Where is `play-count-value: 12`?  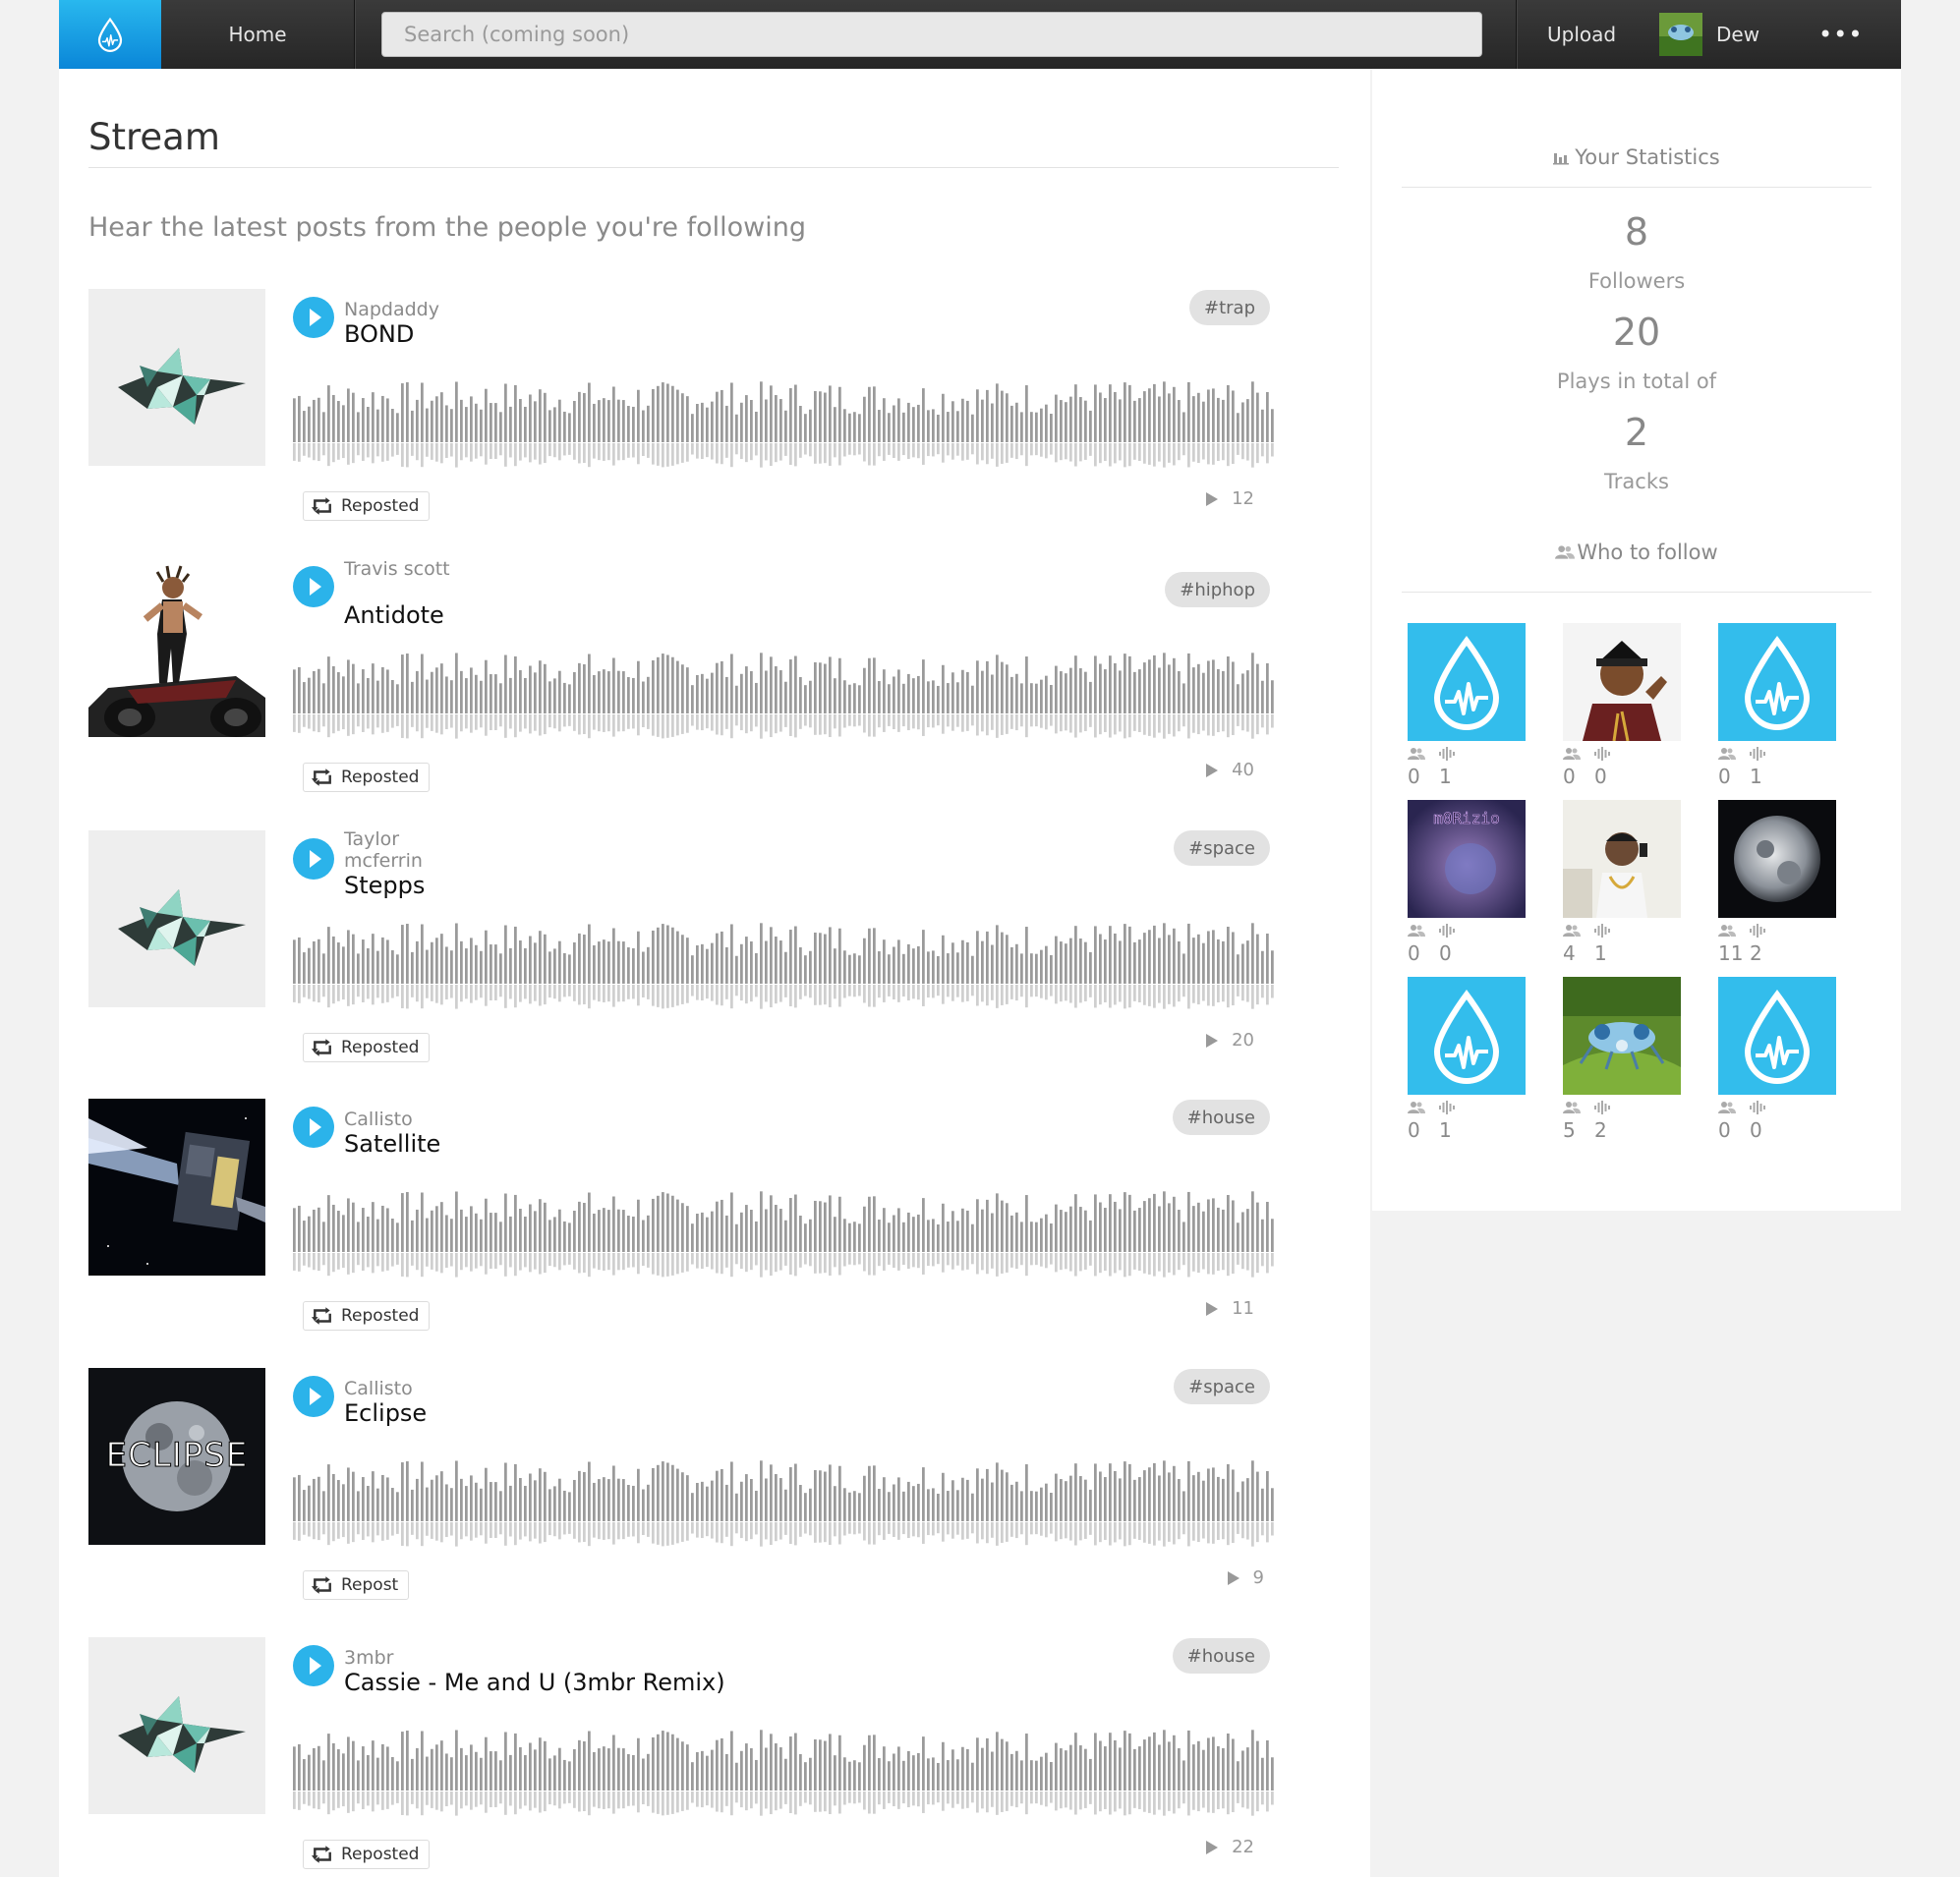 play-count-value: 12 is located at coordinates (1243, 499).